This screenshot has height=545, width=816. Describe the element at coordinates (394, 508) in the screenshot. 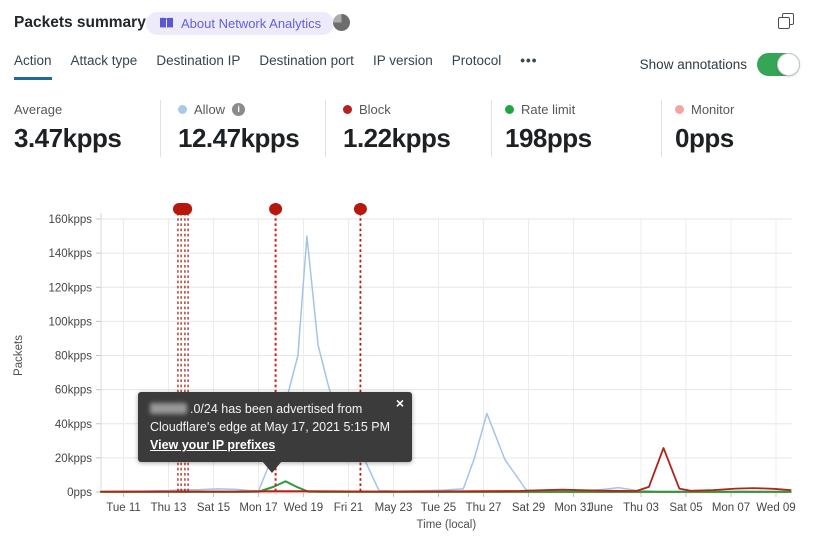

I see `x-tick-label: May 23` at that location.